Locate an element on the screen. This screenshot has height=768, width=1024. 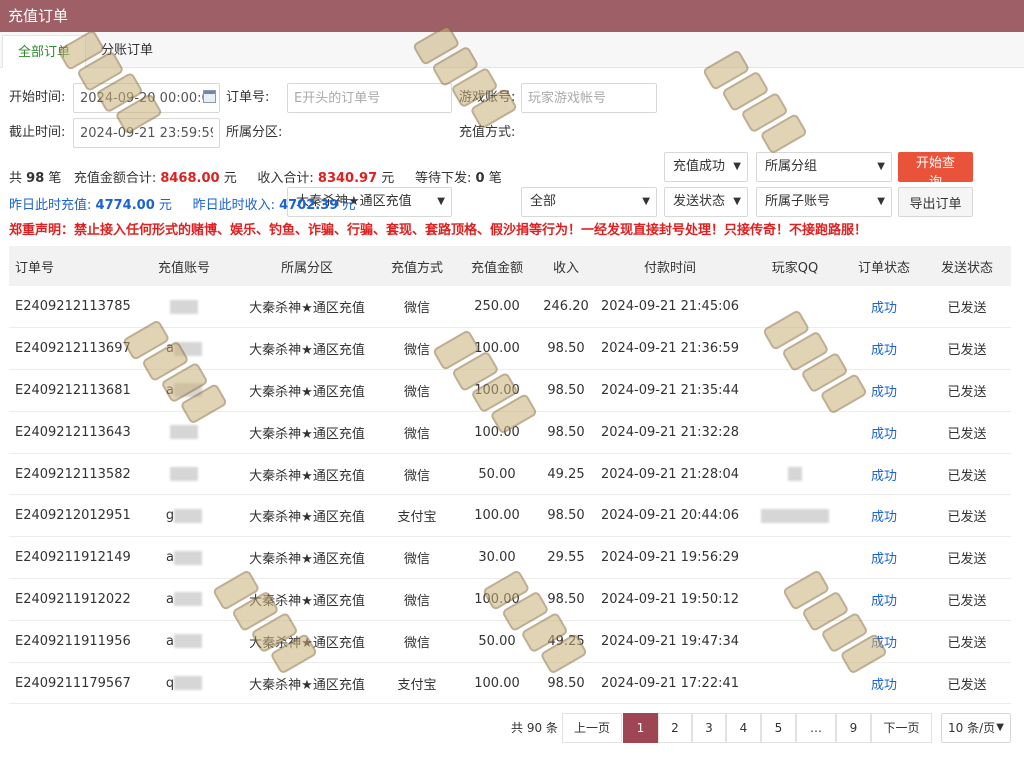
game-account-label: 游戏账号: is located at coordinates (487, 97).